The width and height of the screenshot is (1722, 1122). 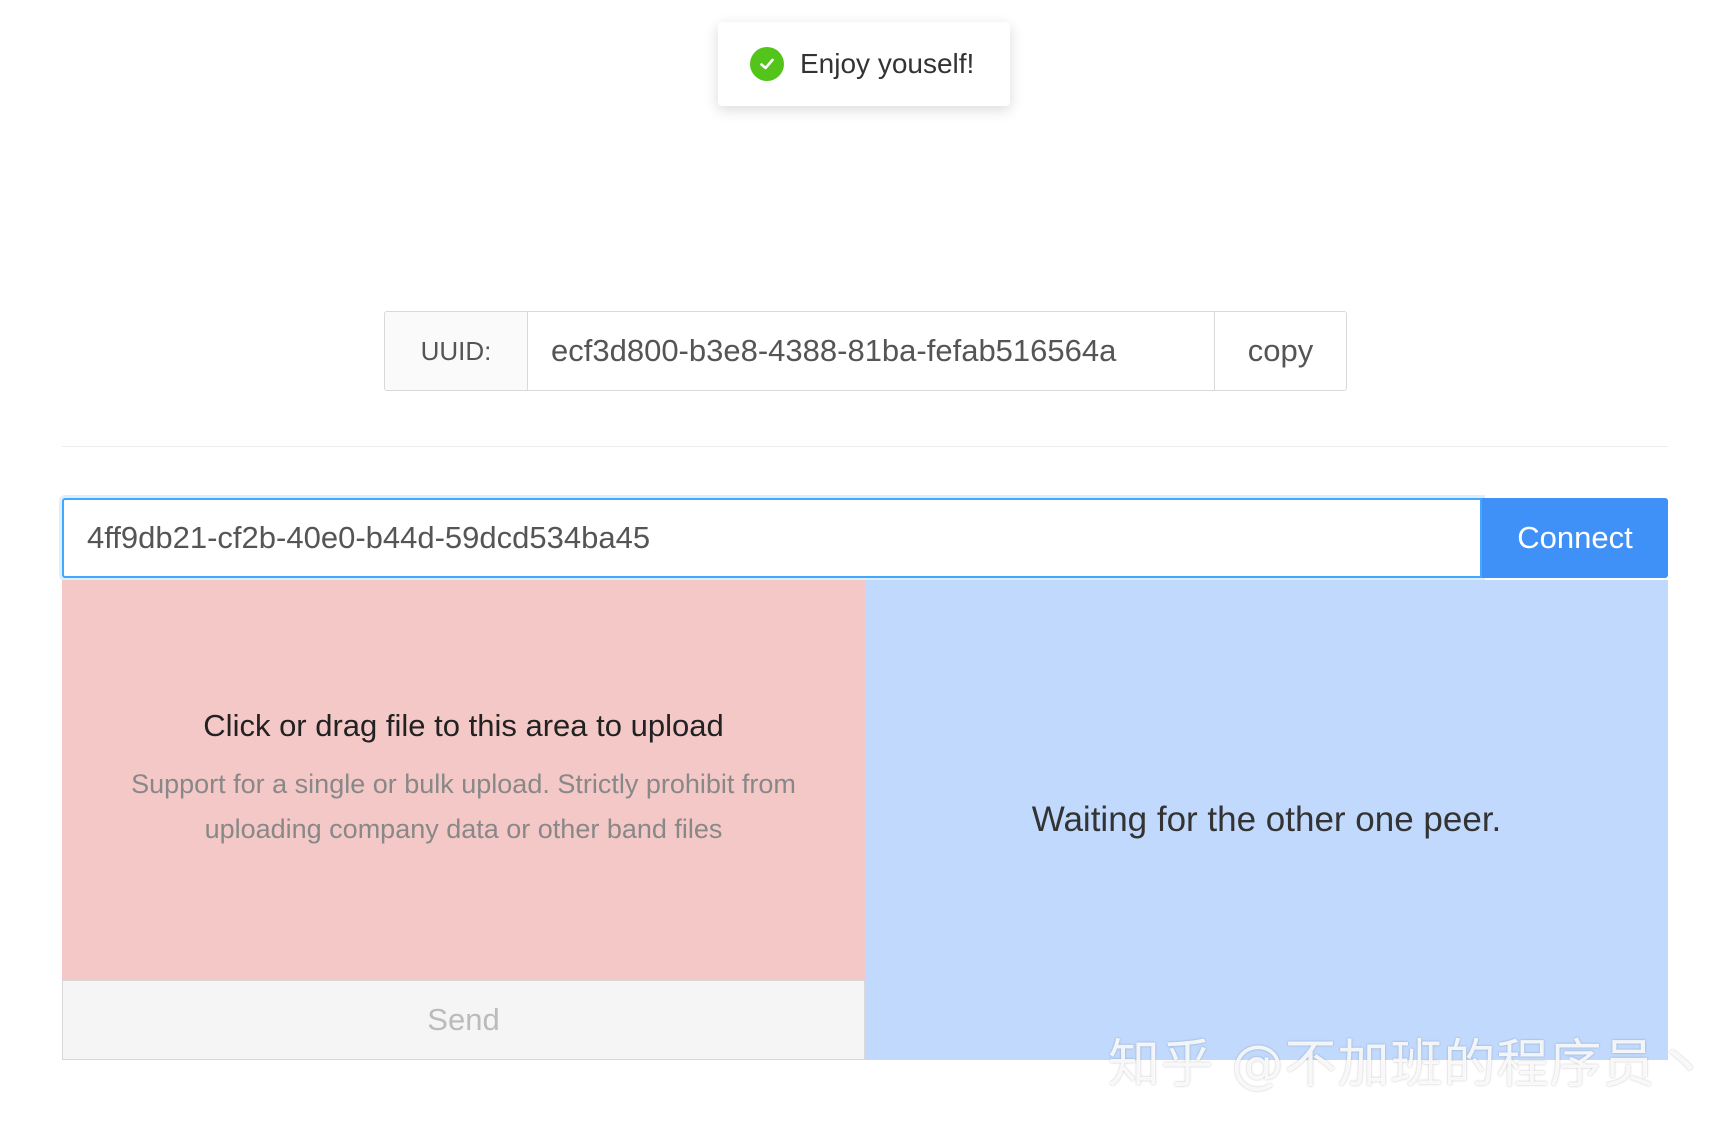 I want to click on uuid-label: UUID:, so click(x=456, y=351).